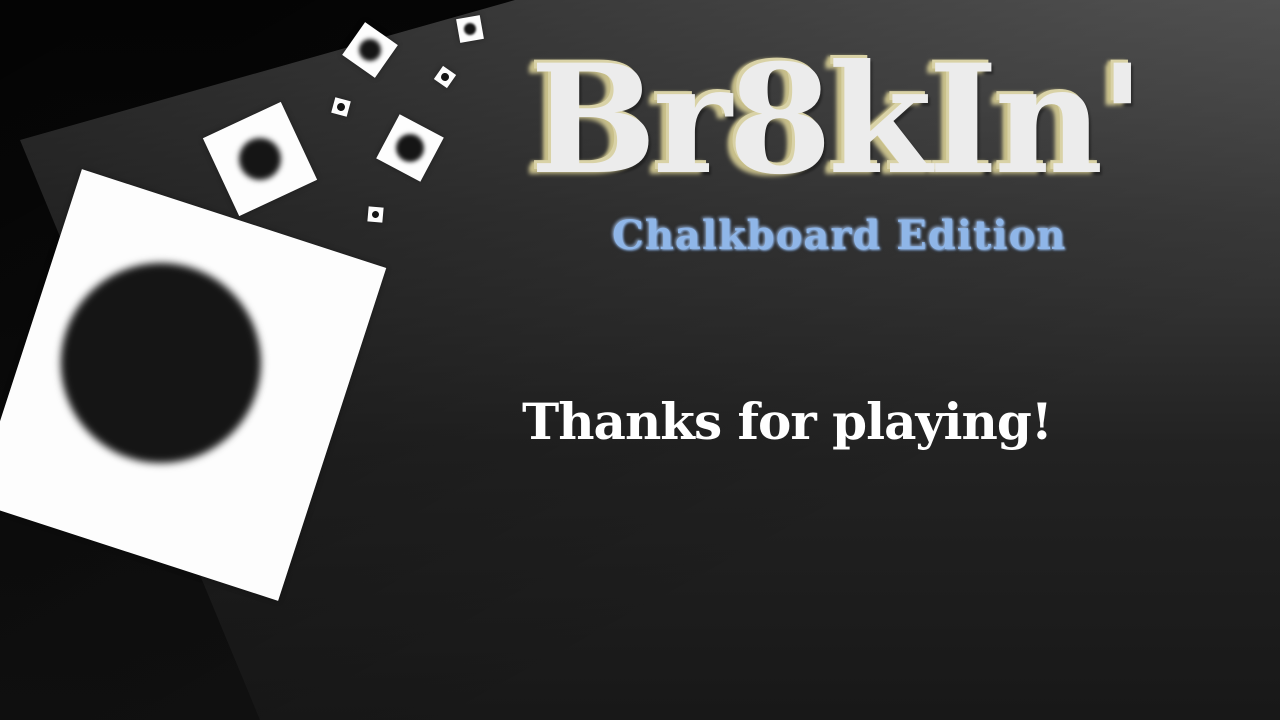 The image size is (1280, 720). I want to click on medium-tile-icon, so click(260, 159).